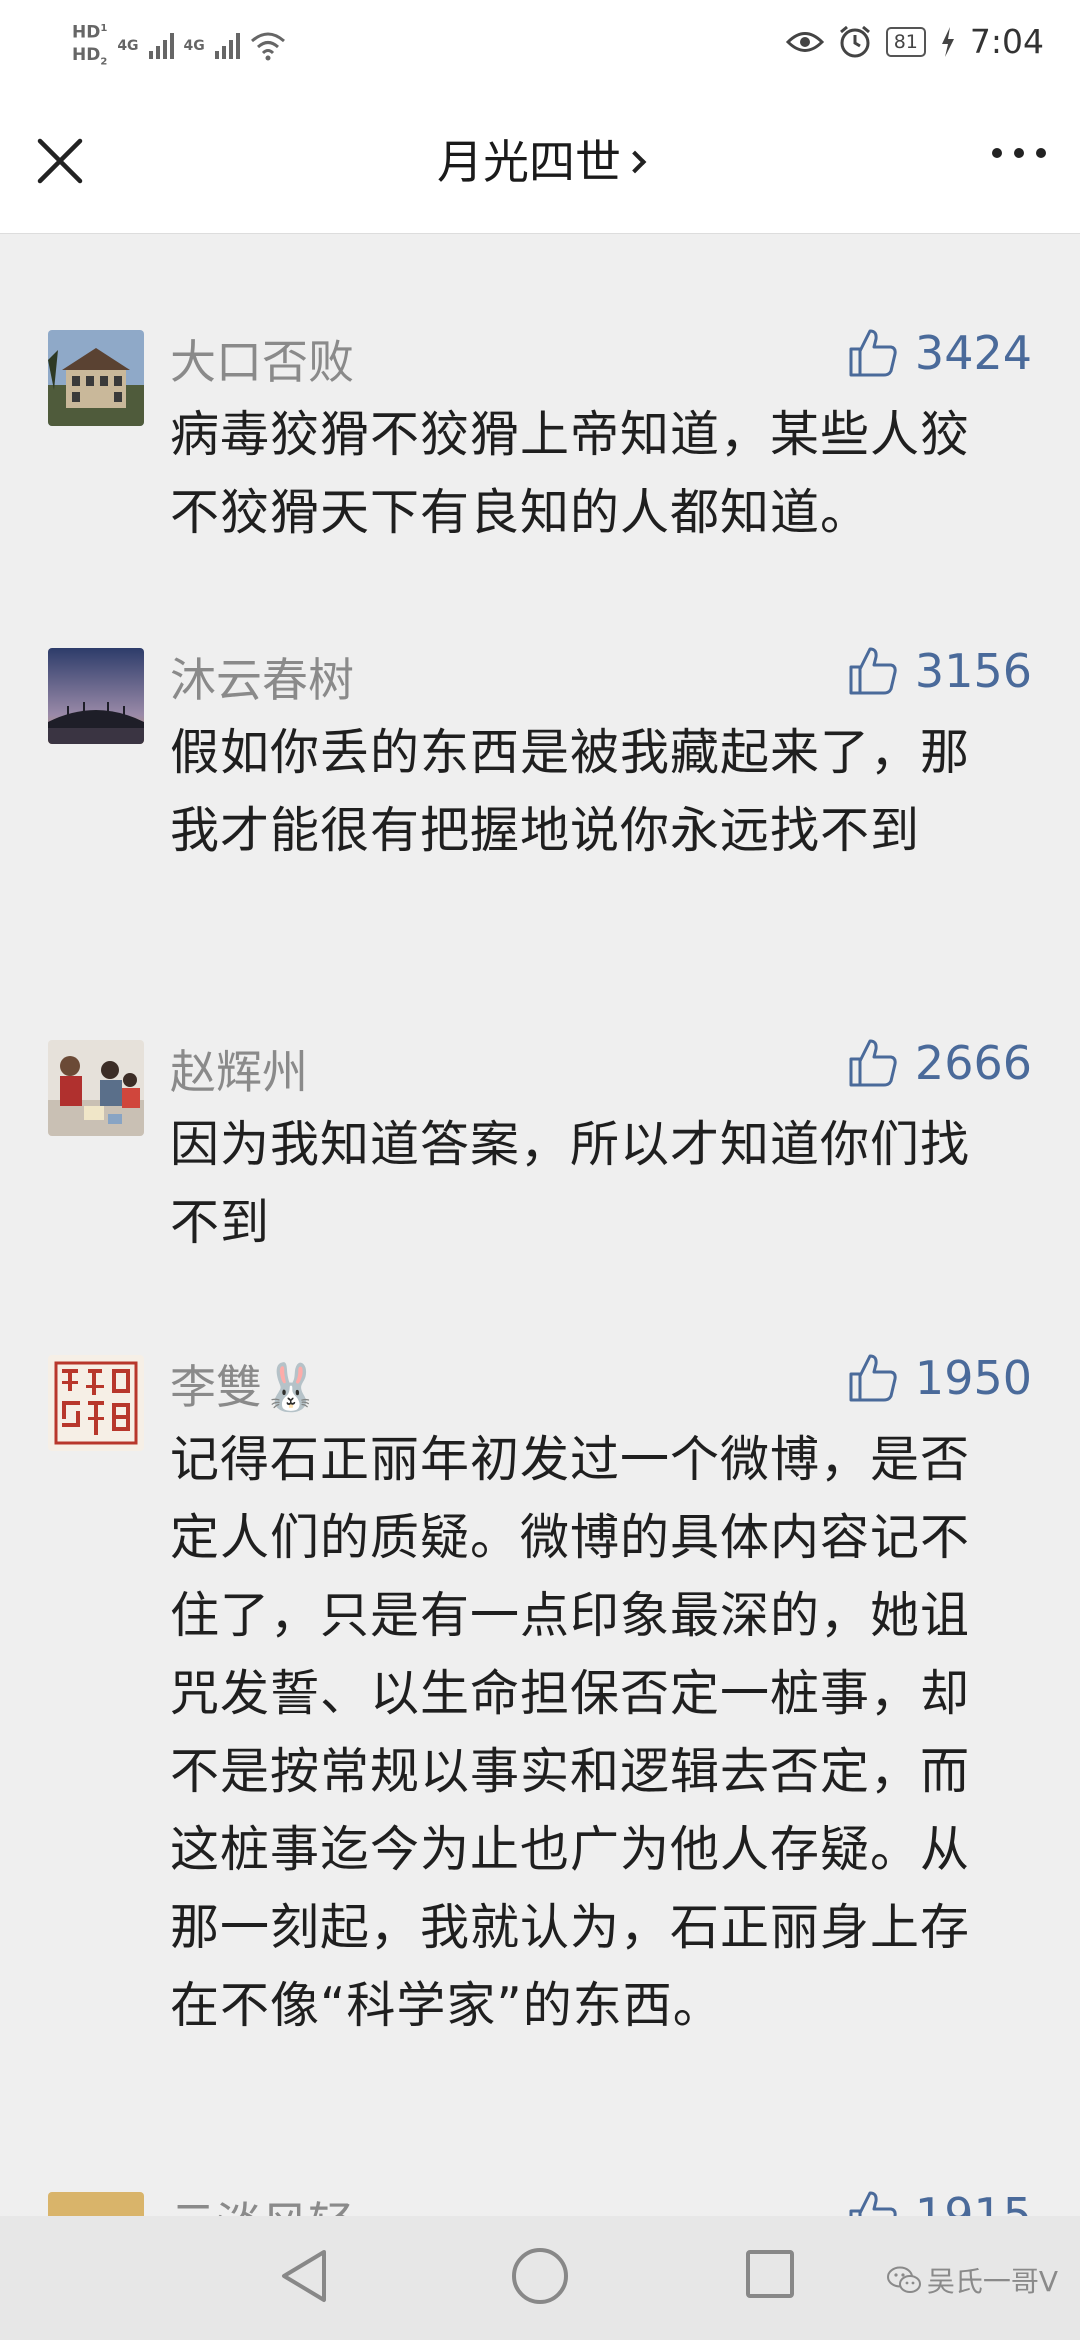 This screenshot has height=2340, width=1080. I want to click on back-triangle-icon, so click(304, 2276).